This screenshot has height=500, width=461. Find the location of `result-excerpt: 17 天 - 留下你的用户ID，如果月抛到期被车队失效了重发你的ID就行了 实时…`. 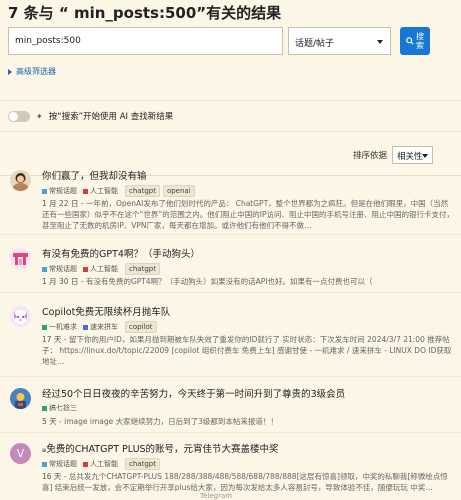

result-excerpt: 17 天 - 留下你的用户ID，如果月抛到期被车队失效了重发你的ID就行了 实时… is located at coordinates (248, 350).